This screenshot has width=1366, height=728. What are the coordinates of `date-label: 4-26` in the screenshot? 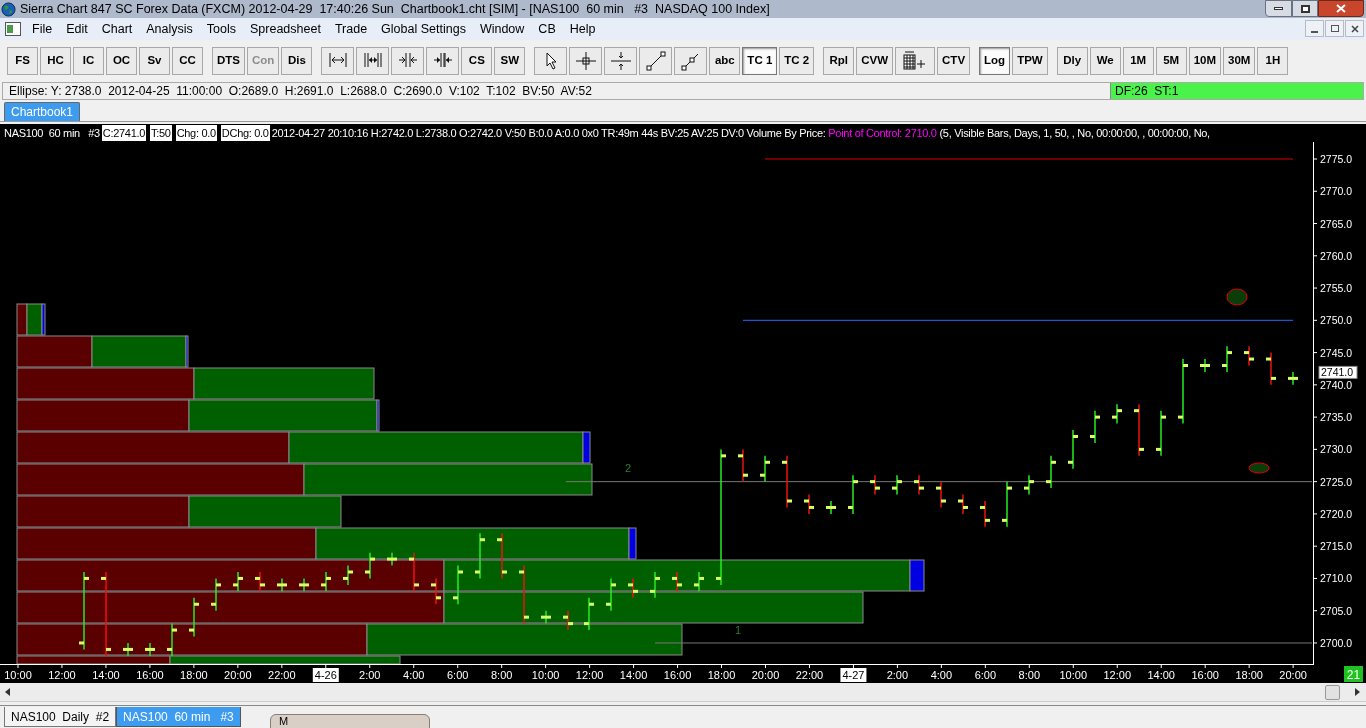 It's located at (325, 675).